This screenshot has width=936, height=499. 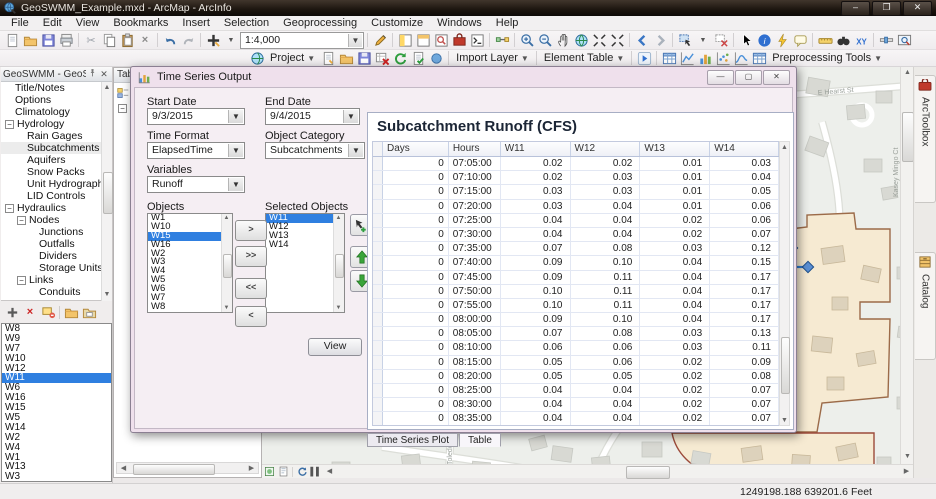 What do you see at coordinates (576, 334) in the screenshot?
I see `table-row: 0 08:05:00 0.07 0.08 0.03 0.13` at bounding box center [576, 334].